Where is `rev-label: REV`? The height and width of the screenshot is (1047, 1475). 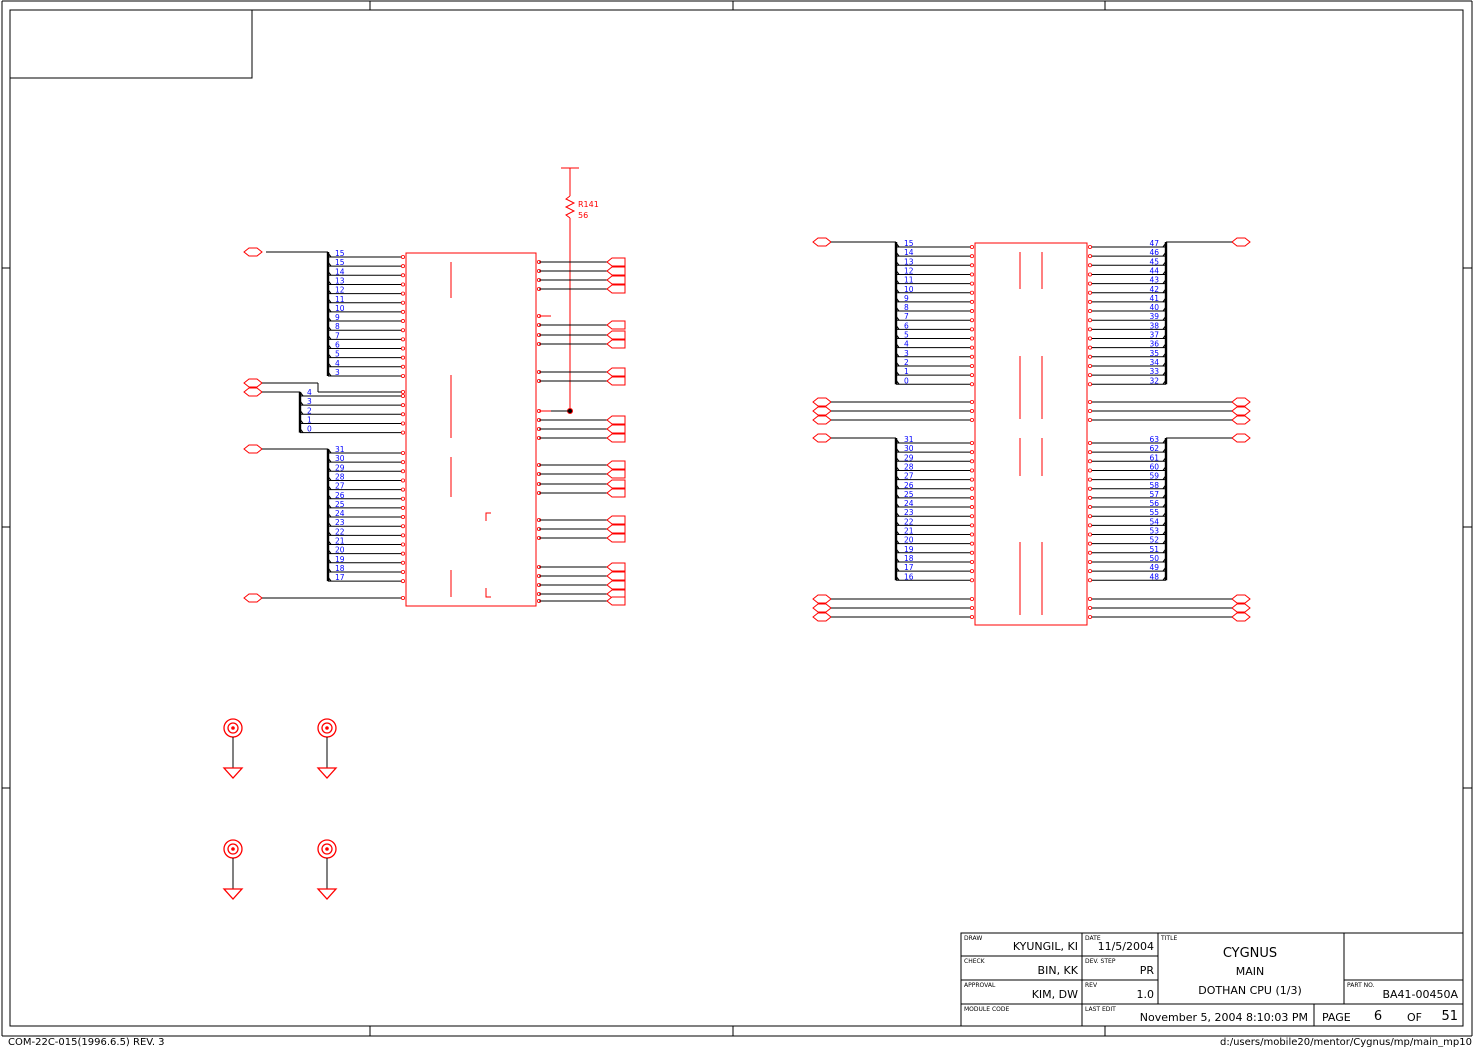 rev-label: REV is located at coordinates (1091, 985).